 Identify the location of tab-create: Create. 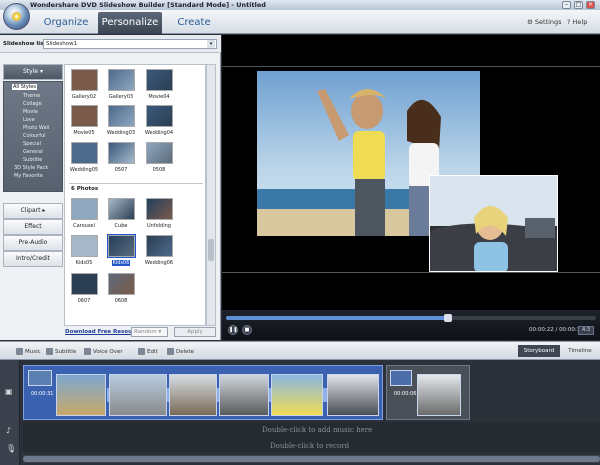
(194, 23).